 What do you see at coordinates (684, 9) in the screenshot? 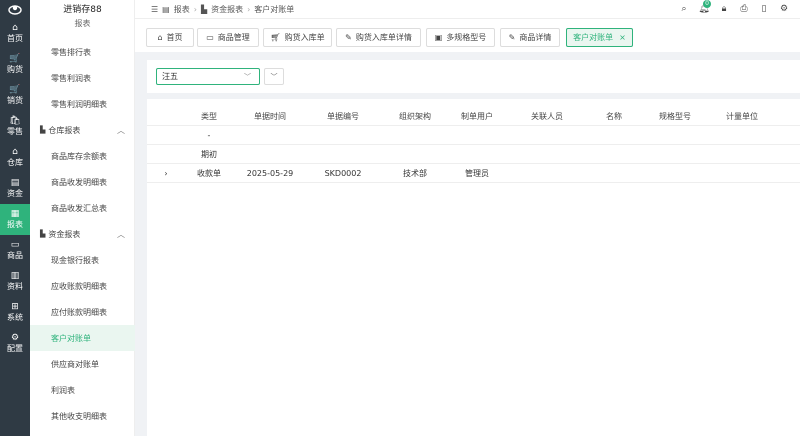
I see `search-icon: ⌕` at bounding box center [684, 9].